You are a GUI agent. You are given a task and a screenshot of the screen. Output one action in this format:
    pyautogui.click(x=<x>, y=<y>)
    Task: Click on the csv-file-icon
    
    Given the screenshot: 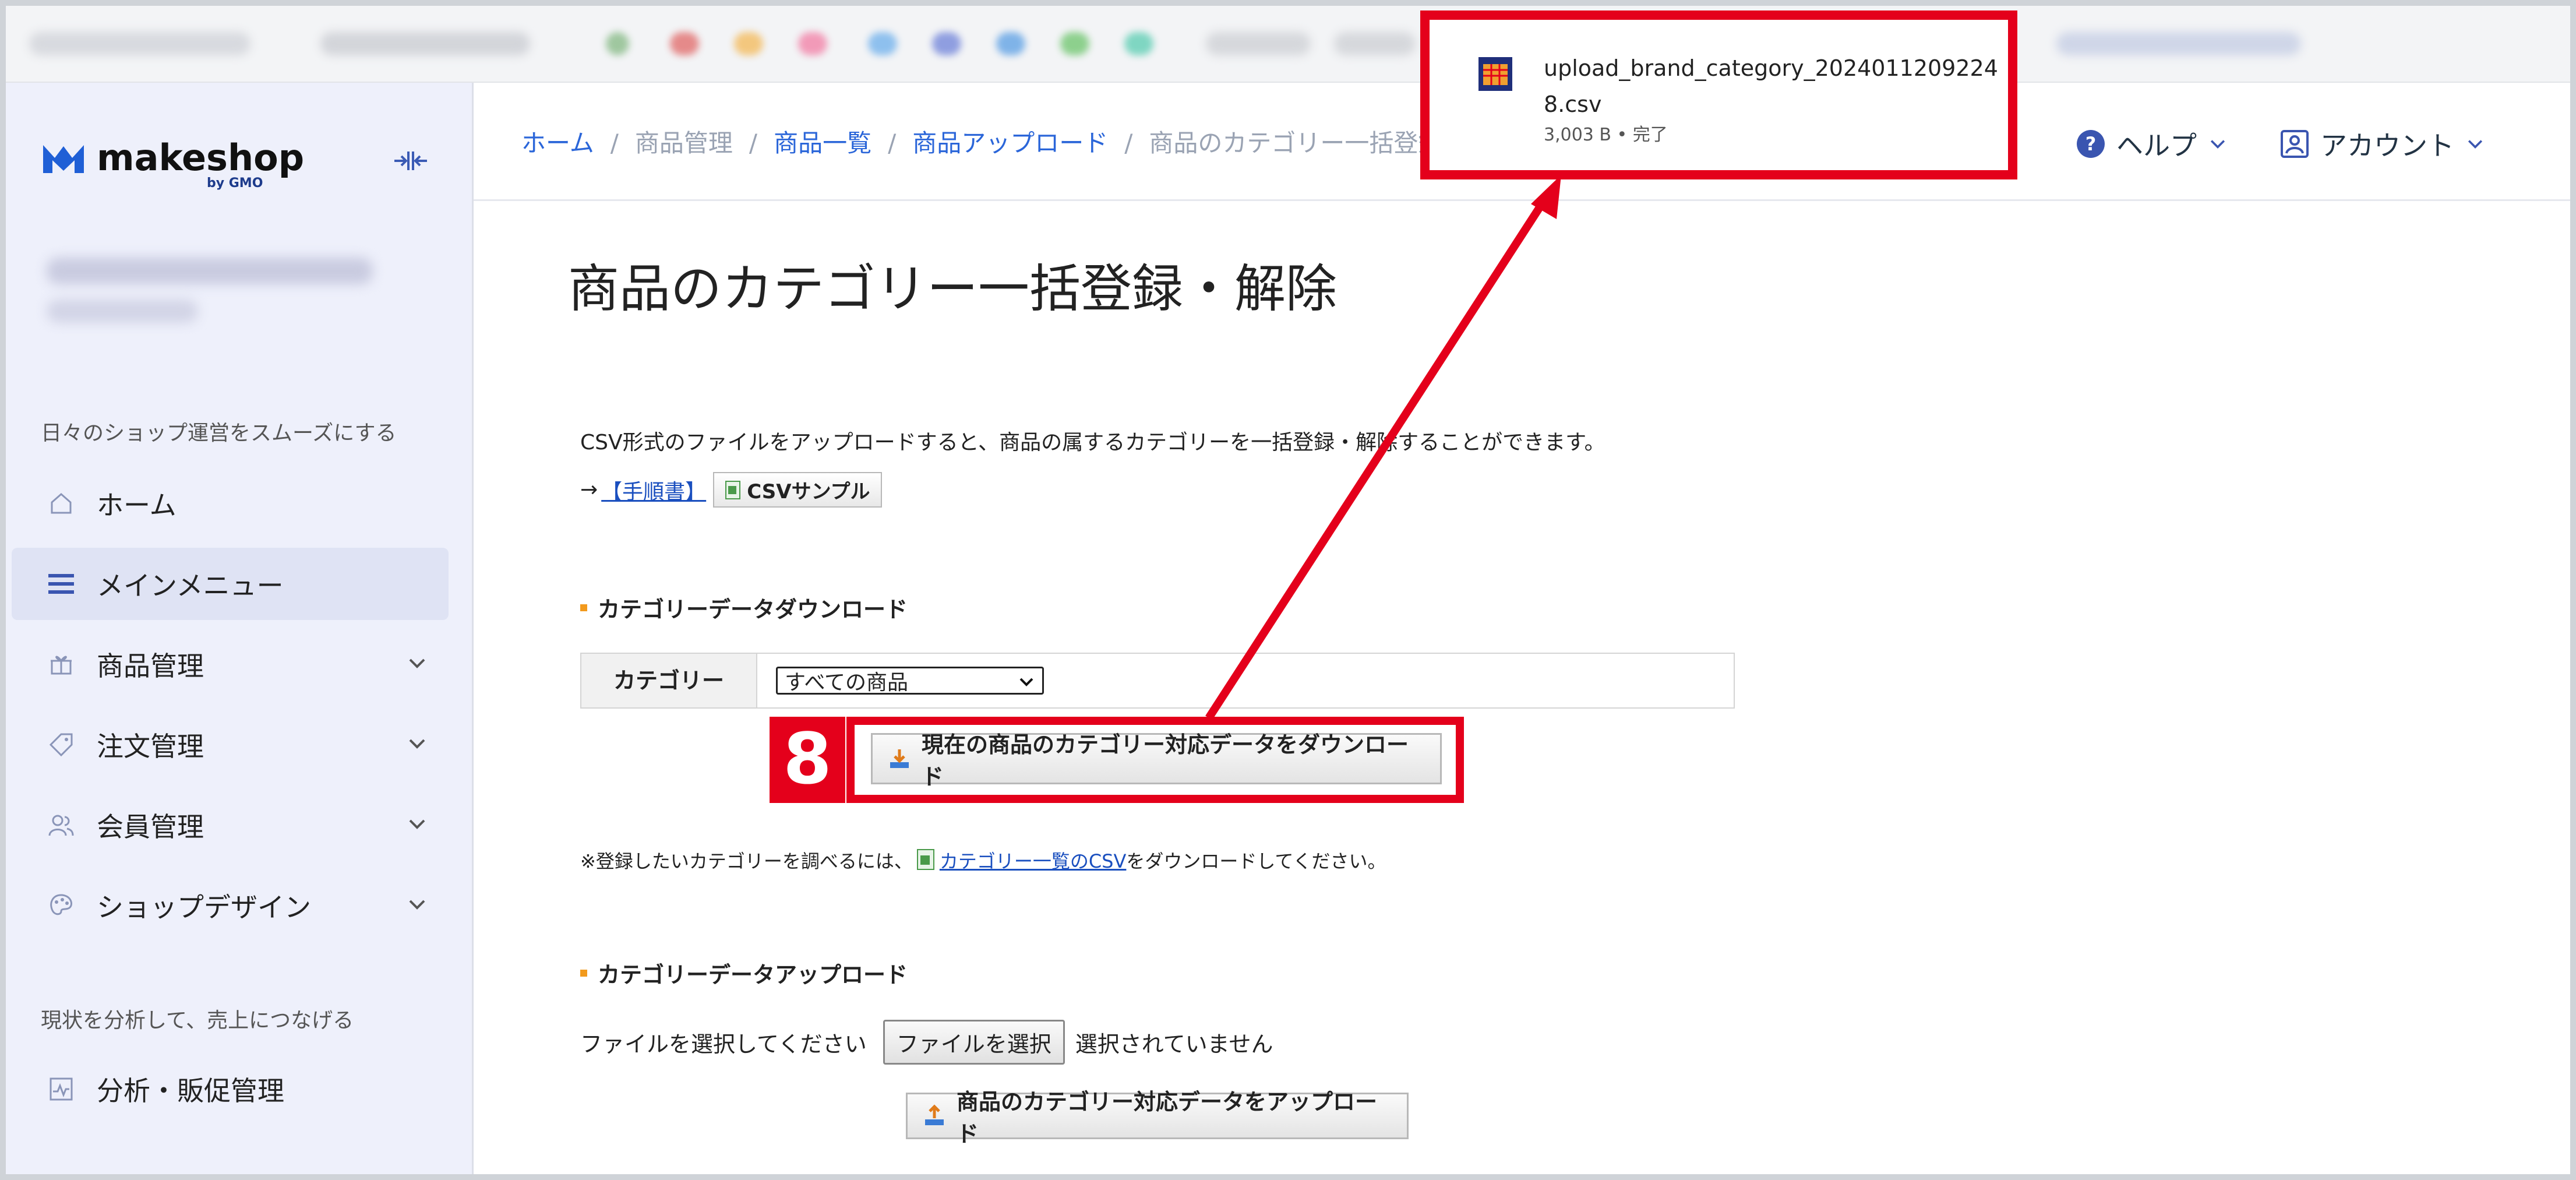 What is the action you would take?
    pyautogui.click(x=1496, y=75)
    